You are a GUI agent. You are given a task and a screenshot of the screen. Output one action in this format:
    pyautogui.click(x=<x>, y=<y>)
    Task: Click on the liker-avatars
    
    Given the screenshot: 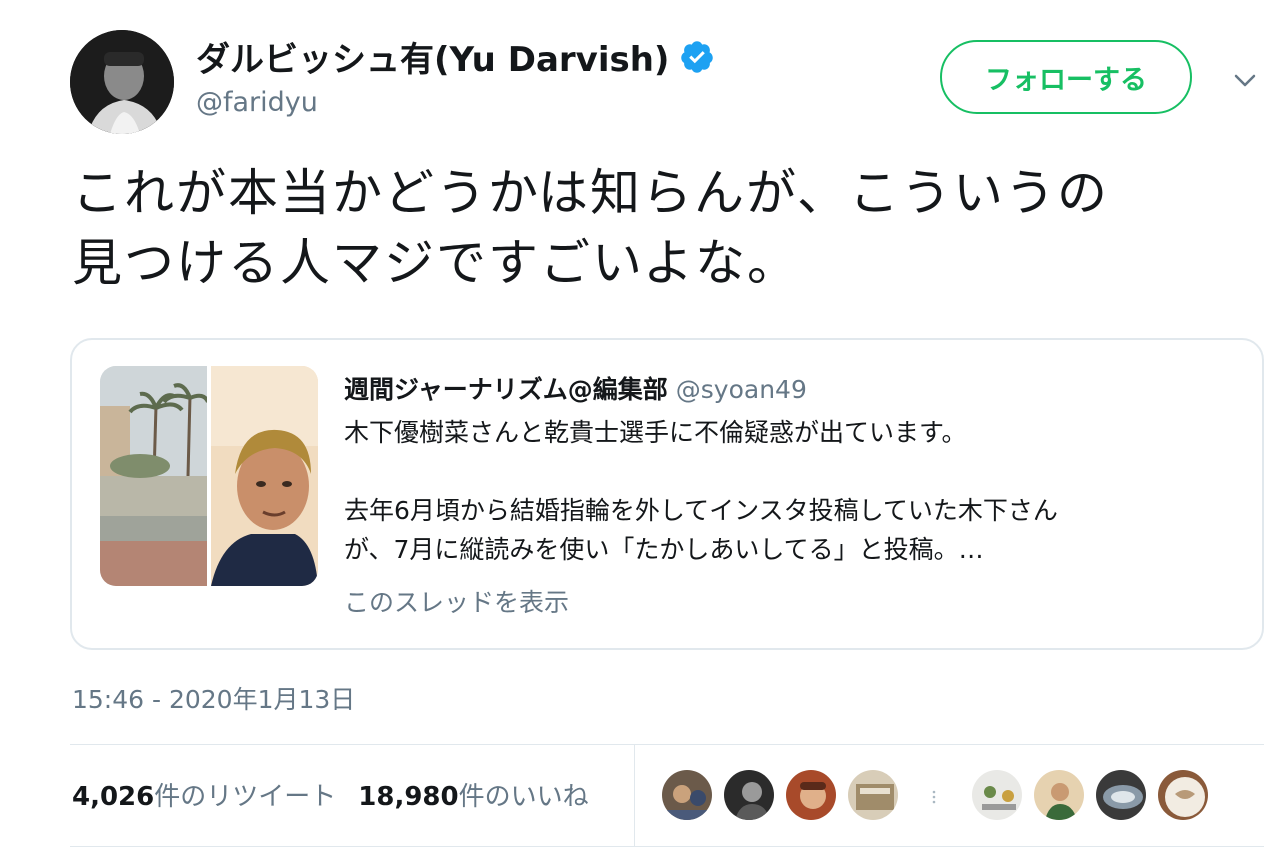 What is the action you would take?
    pyautogui.click(x=939, y=795)
    